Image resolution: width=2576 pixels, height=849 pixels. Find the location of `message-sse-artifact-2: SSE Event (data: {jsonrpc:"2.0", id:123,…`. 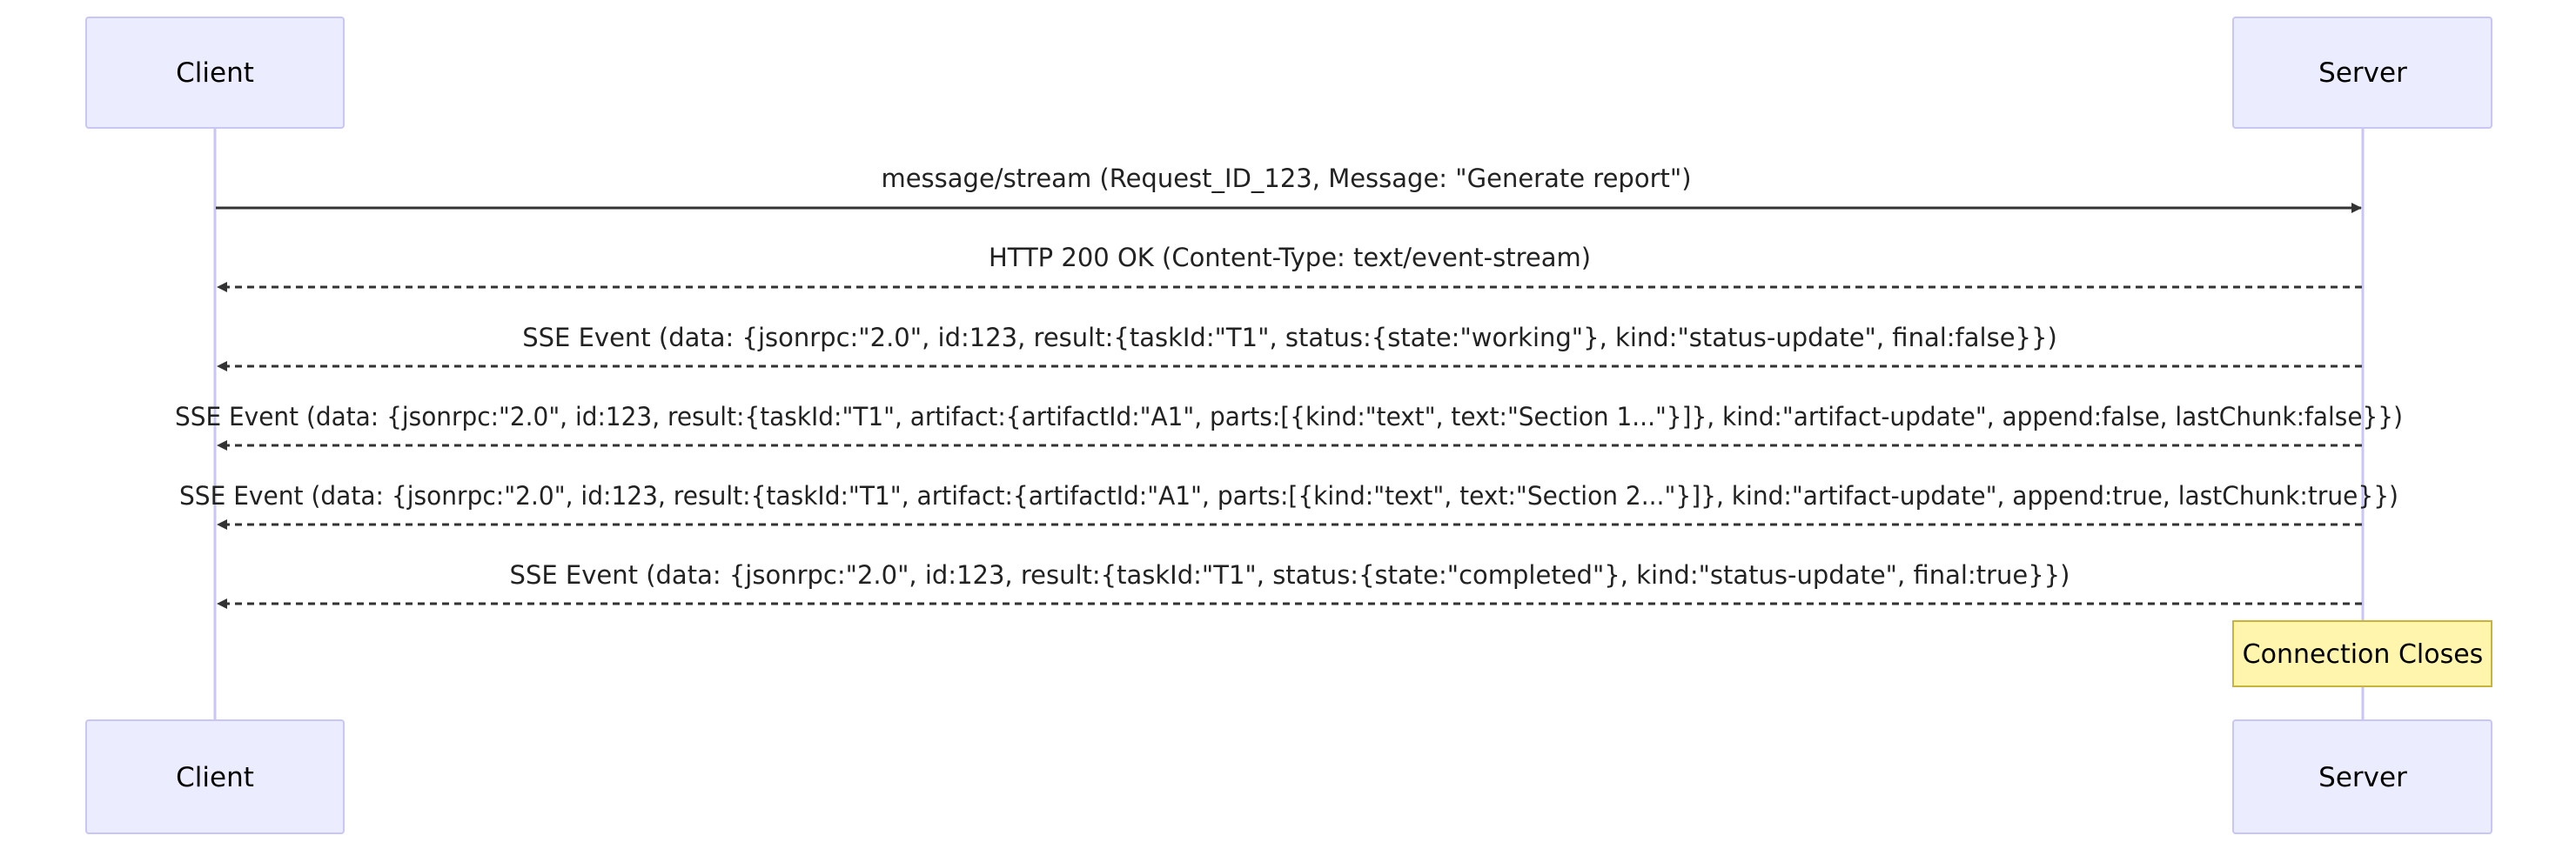

message-sse-artifact-2: SSE Event (data: {jsonrpc:"2.0", id:123,… is located at coordinates (1288, 505).